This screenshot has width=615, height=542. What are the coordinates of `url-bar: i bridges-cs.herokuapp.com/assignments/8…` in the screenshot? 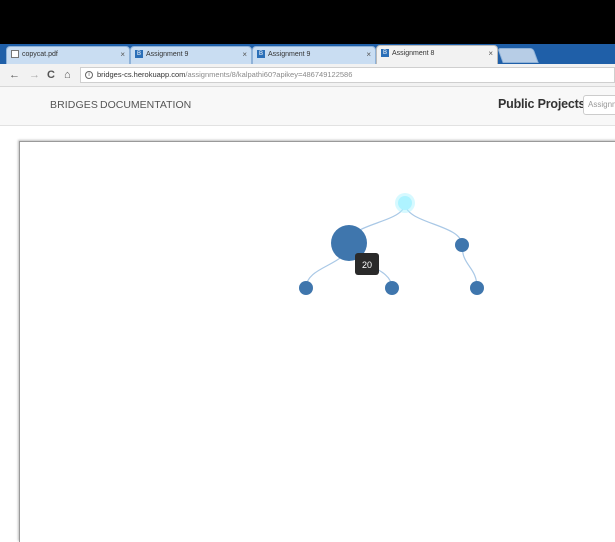 It's located at (347, 75).